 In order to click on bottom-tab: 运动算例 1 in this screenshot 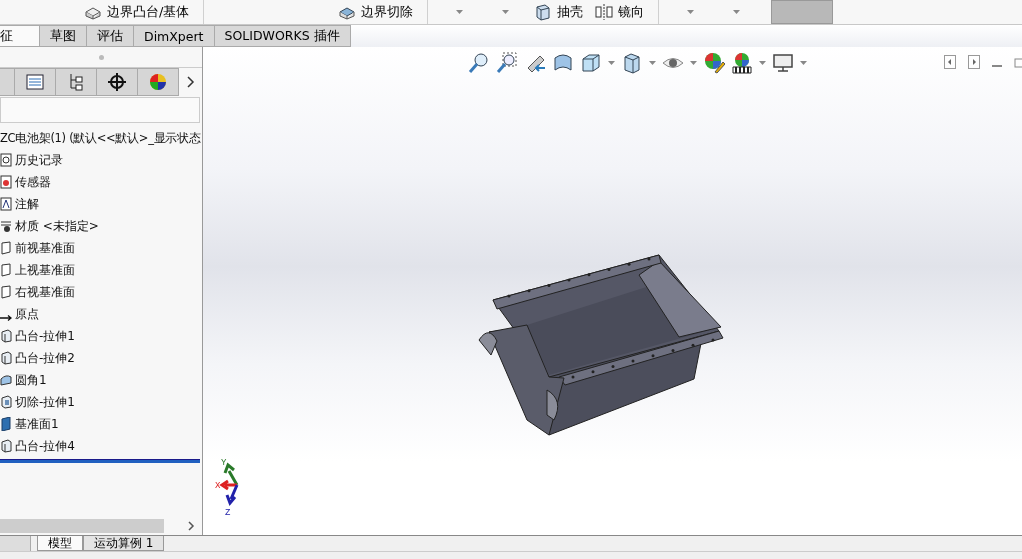, I will do `click(124, 543)`.